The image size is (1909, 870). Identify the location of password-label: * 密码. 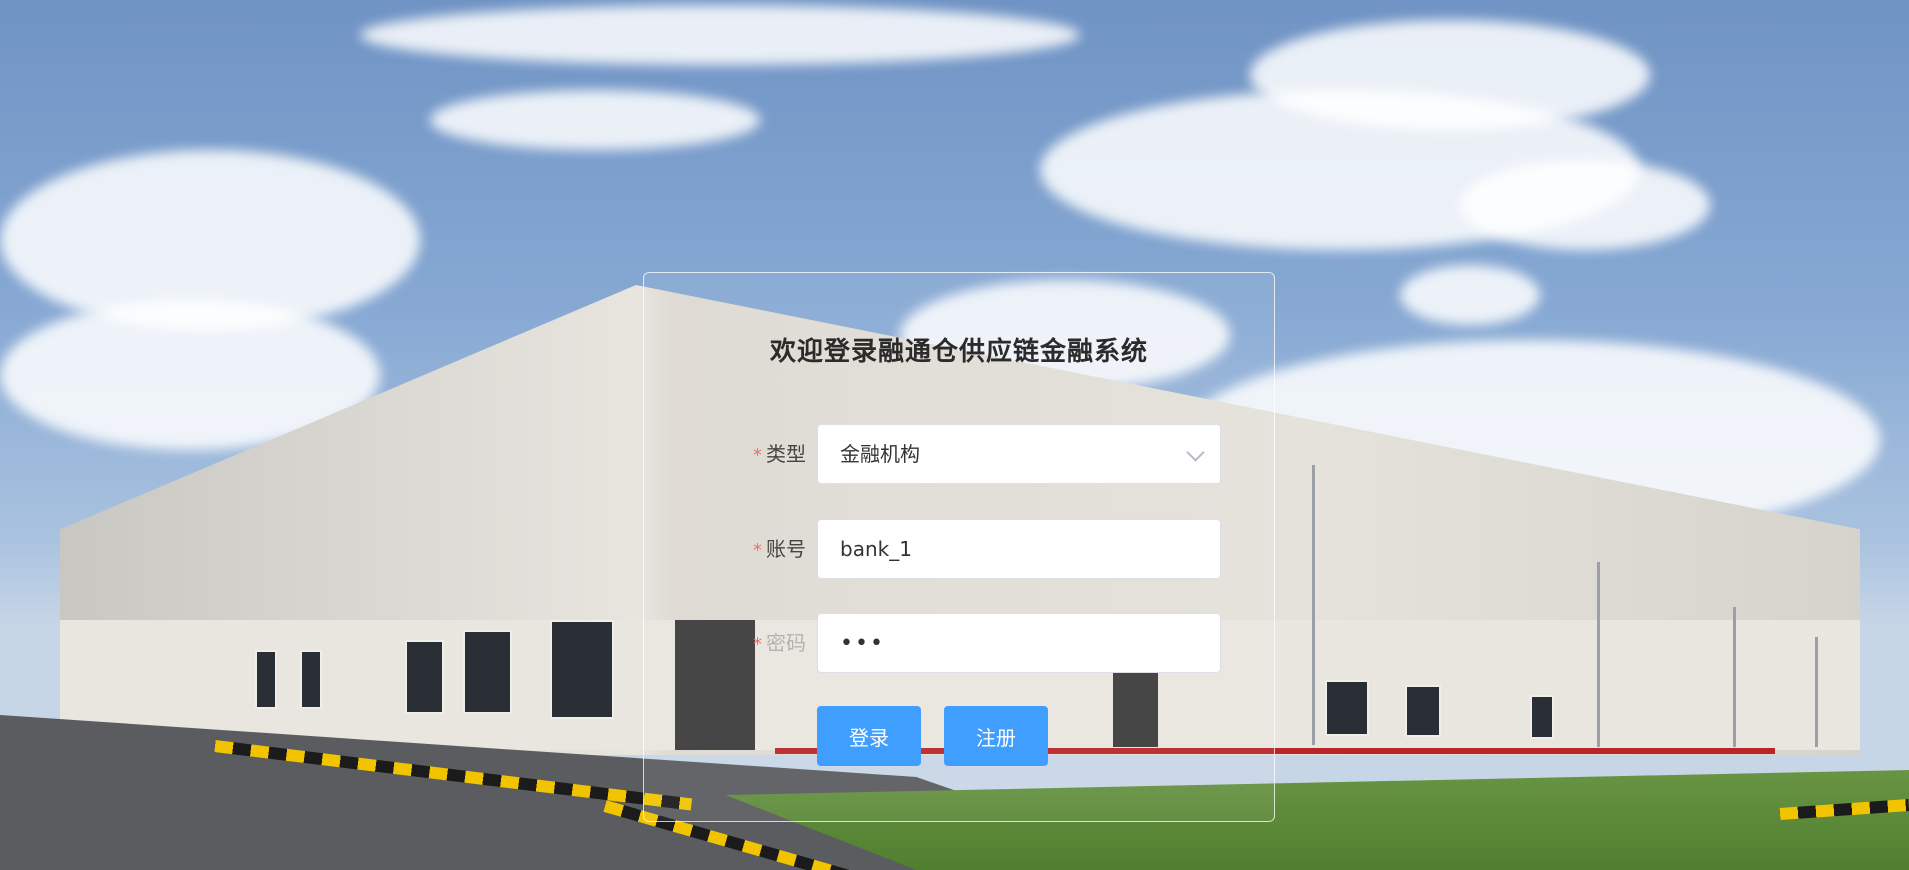
(779, 643).